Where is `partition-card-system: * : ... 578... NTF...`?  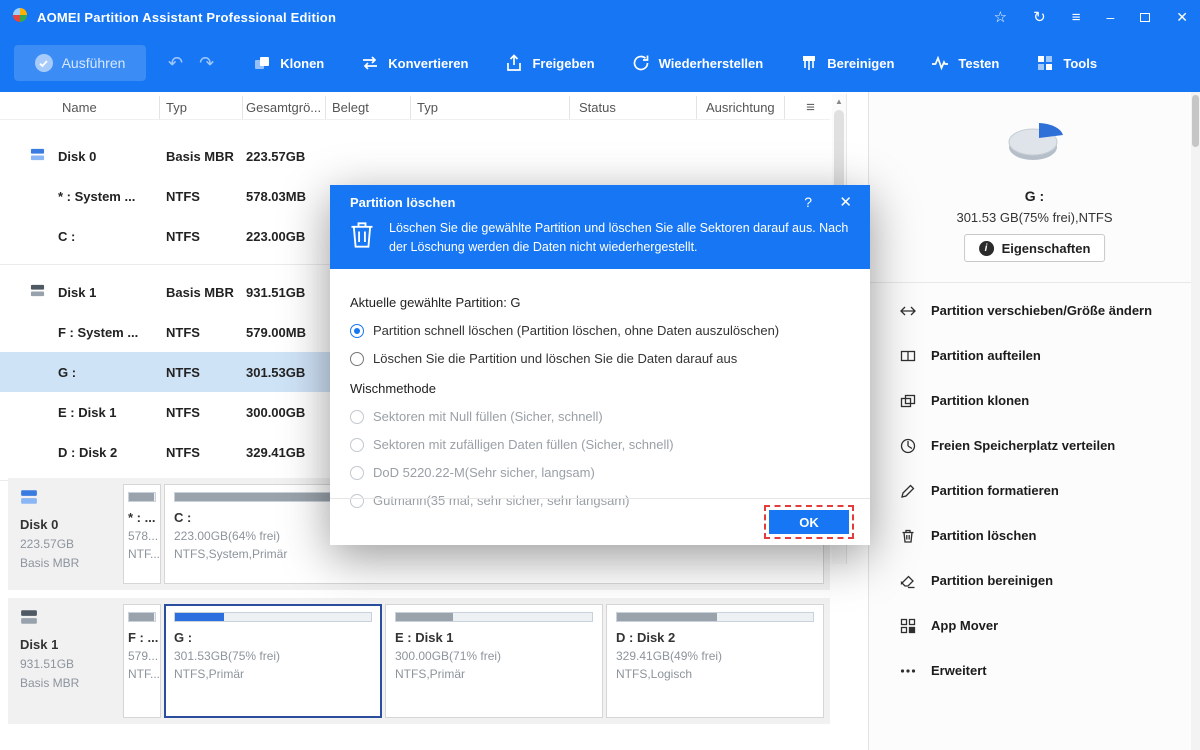
partition-card-system: * : ... 578... NTF... is located at coordinates (142, 534).